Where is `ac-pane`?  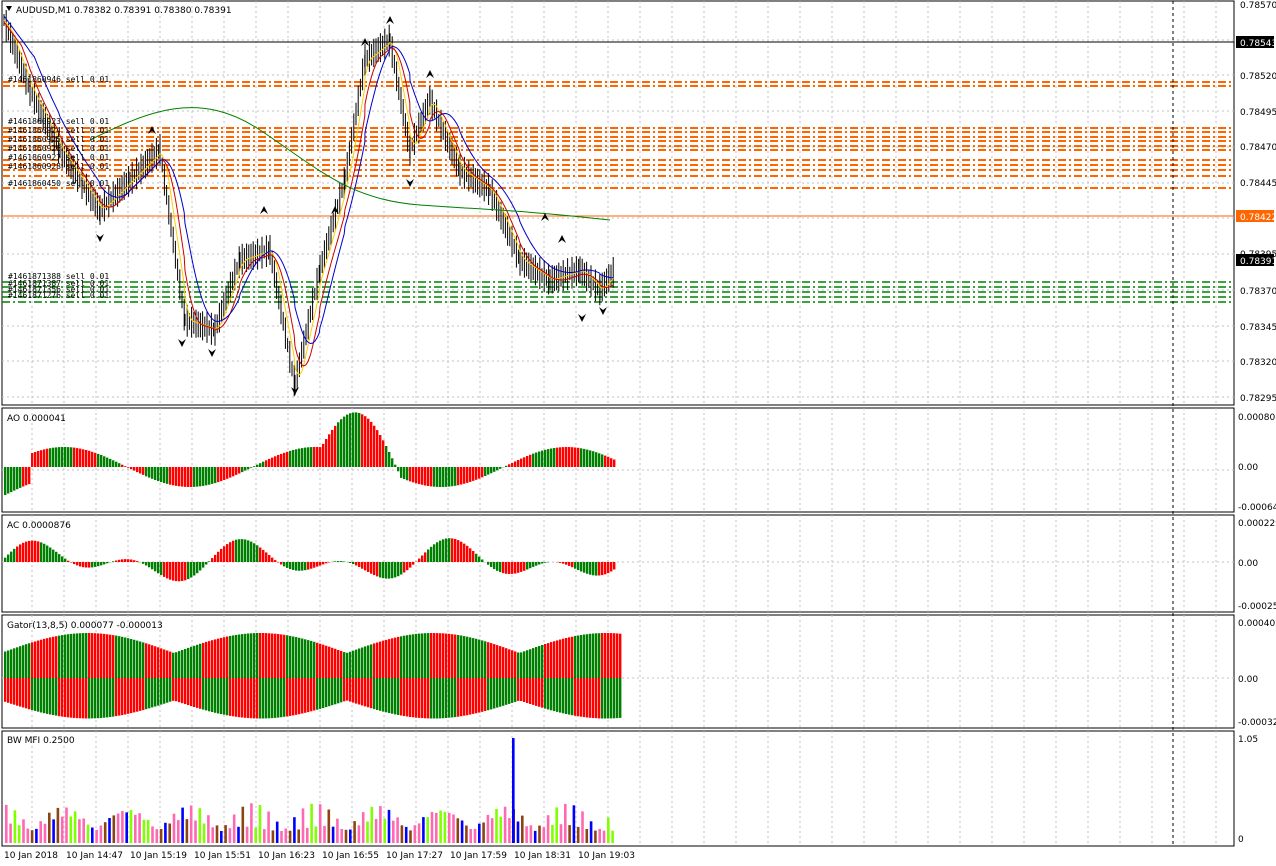
ac-pane is located at coordinates (618, 563).